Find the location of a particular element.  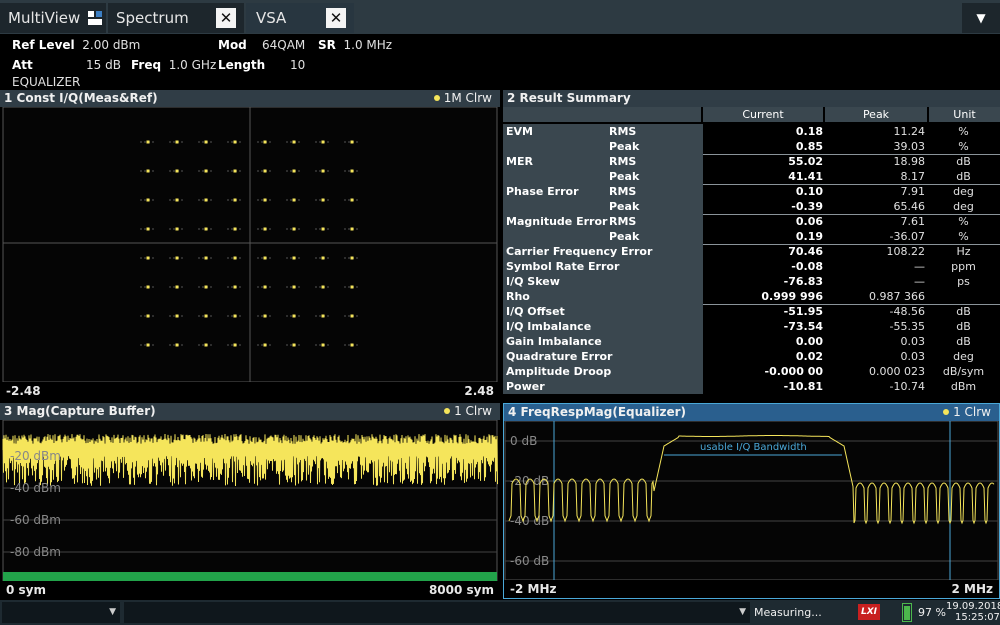

axis-footer: -2 MHz 2 MHz is located at coordinates (751, 589).